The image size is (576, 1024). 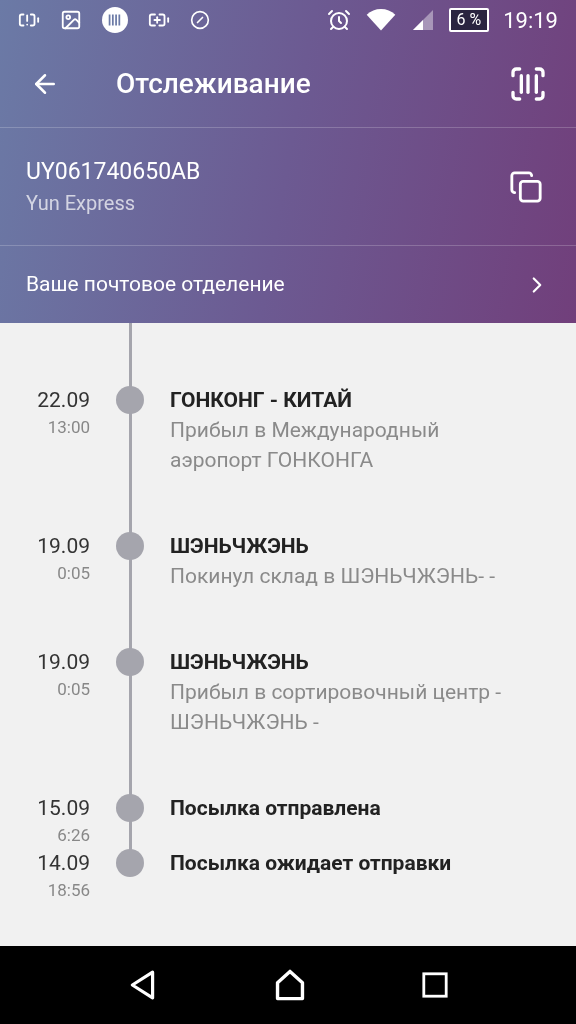 I want to click on event-date: 15.09, so click(x=63, y=808).